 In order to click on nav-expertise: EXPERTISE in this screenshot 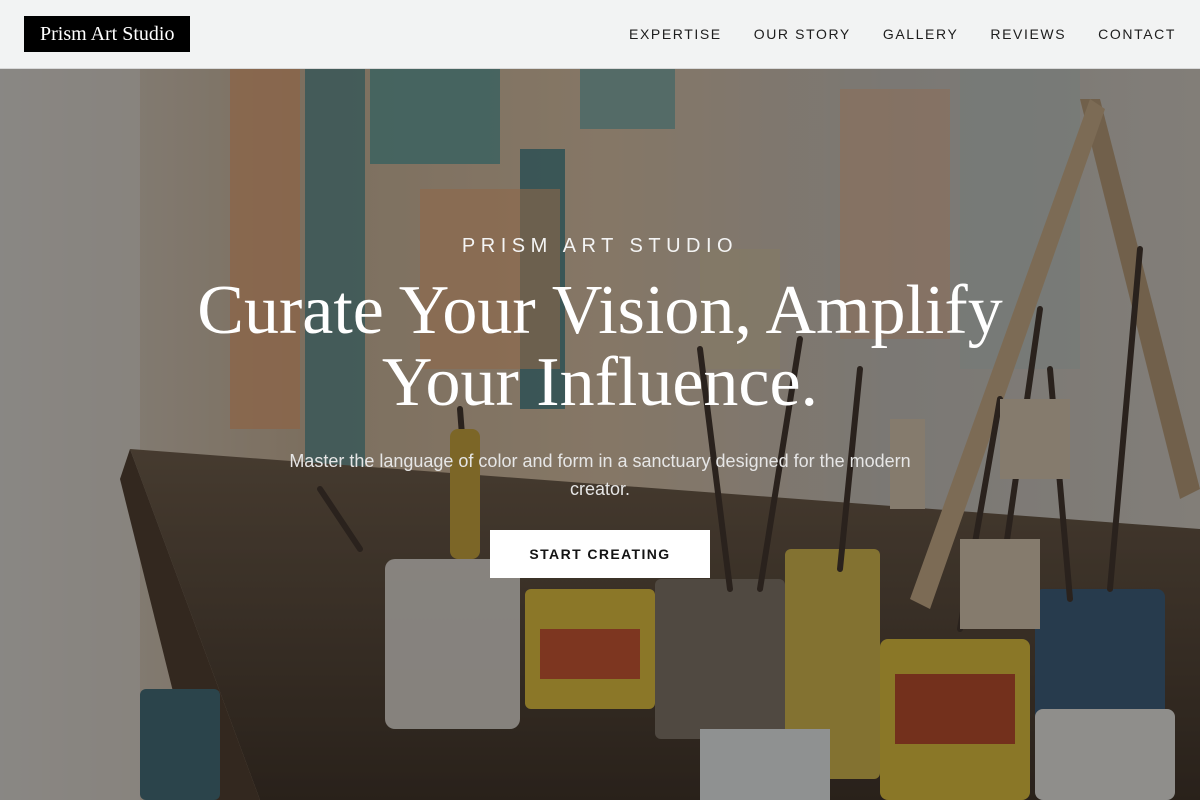, I will do `click(675, 34)`.